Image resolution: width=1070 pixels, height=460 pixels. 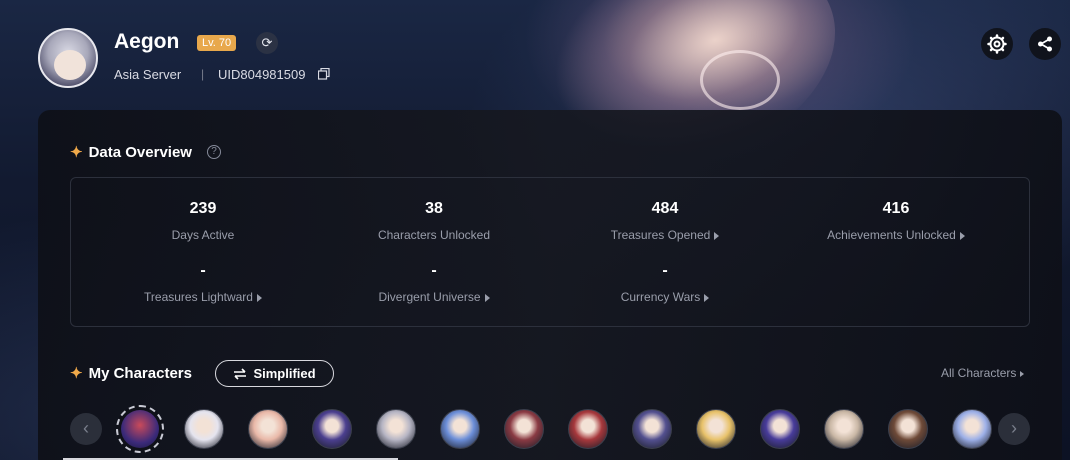 What do you see at coordinates (665, 297) in the screenshot?
I see `stat-label: Currency Wars` at bounding box center [665, 297].